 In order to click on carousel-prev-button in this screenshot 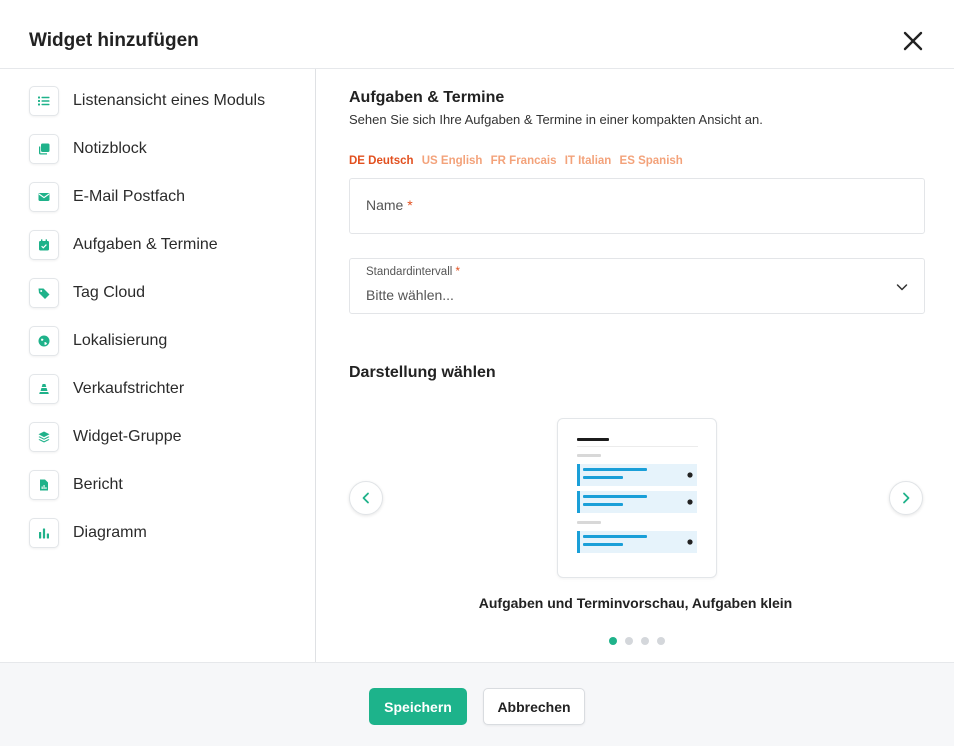, I will do `click(366, 498)`.